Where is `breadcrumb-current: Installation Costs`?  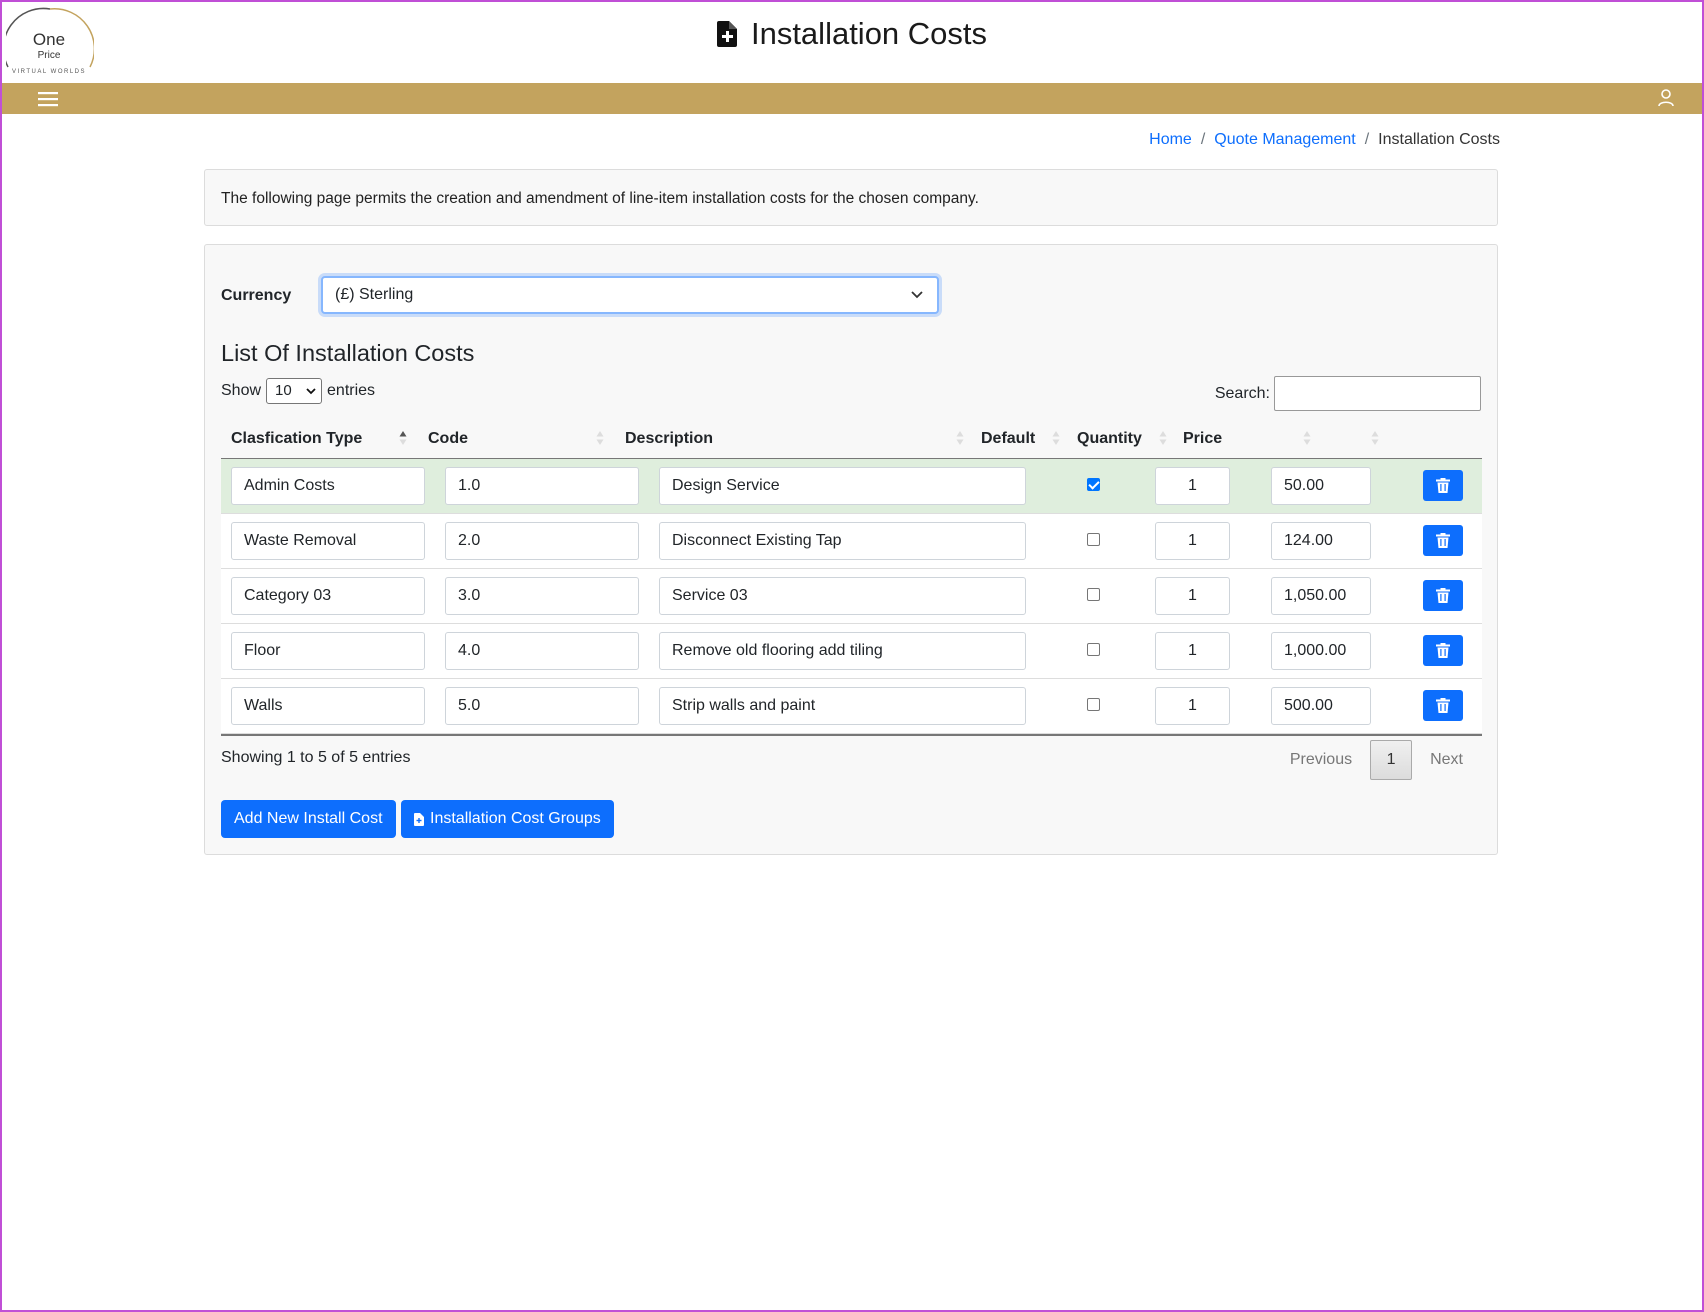
breadcrumb-current: Installation Costs is located at coordinates (1439, 139).